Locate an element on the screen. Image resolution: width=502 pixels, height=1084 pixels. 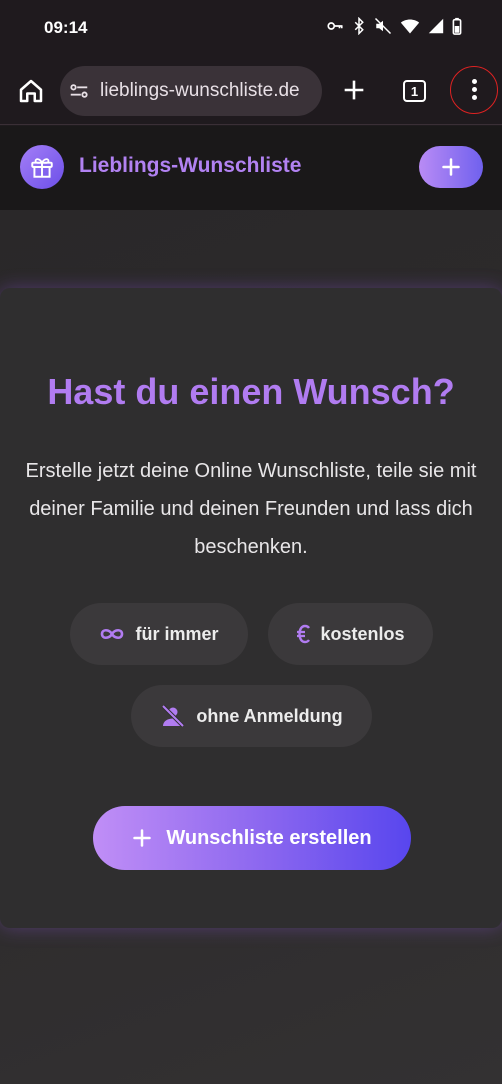
person-off-icon is located at coordinates (173, 716).